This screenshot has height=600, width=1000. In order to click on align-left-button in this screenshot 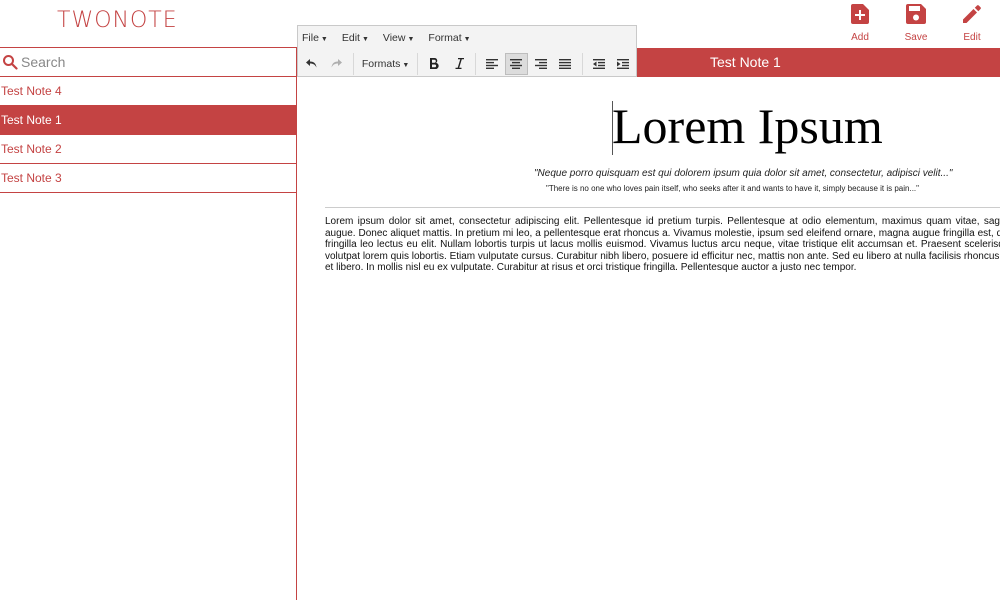, I will do `click(491, 64)`.